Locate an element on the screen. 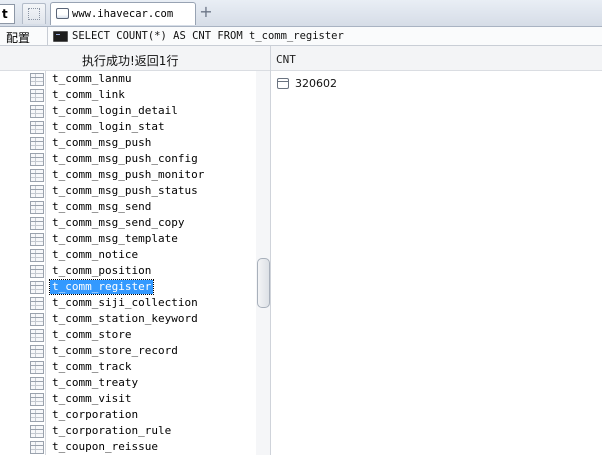 The width and height of the screenshot is (602, 455). table-name-label: t_comm_msg_push is located at coordinates (102, 142).